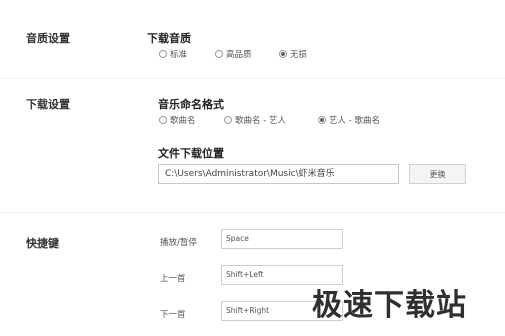 The image size is (505, 336). Describe the element at coordinates (239, 55) in the screenshot. I see `quality-option-label: 高品质` at that location.